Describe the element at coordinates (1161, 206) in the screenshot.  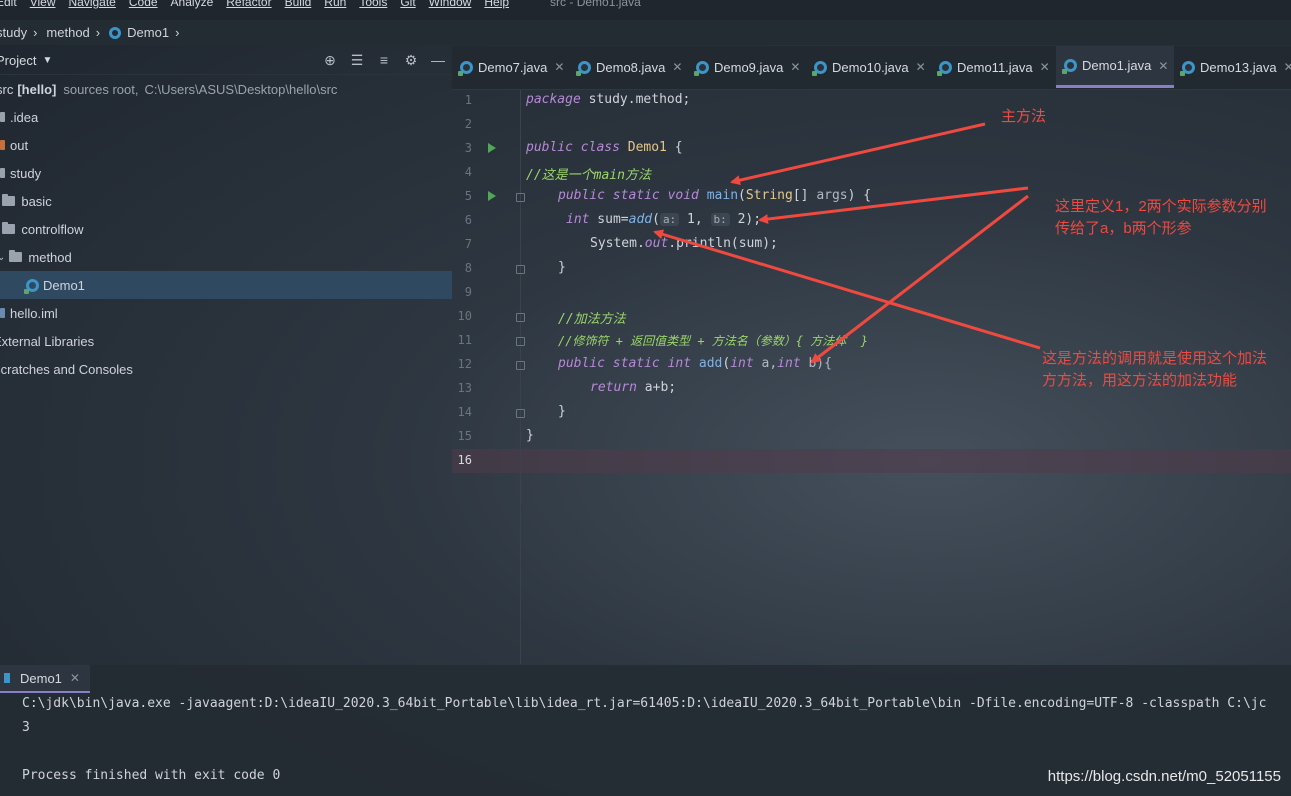
I see `annotation-actual-params-1: 这里定义1，2两个实际参数分别` at that location.